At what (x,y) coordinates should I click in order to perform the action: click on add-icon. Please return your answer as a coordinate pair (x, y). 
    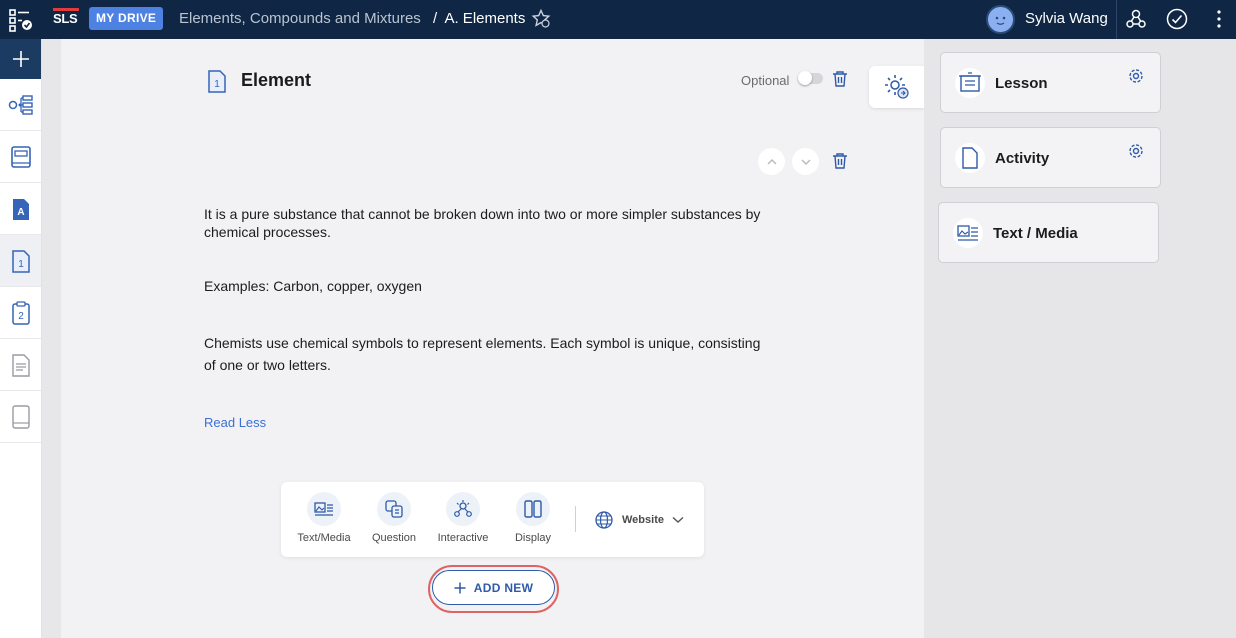
    Looking at the image, I should click on (20, 59).